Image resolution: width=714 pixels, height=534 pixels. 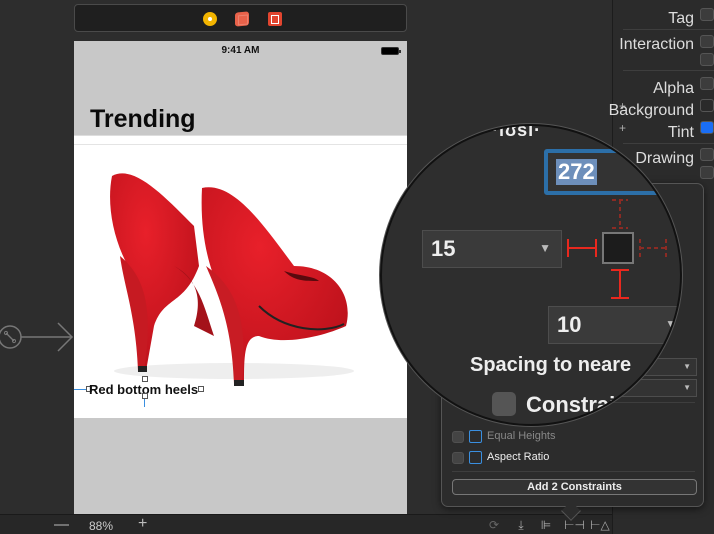 I want to click on add-constraints-button: Add 2 Constraints, so click(x=574, y=487).